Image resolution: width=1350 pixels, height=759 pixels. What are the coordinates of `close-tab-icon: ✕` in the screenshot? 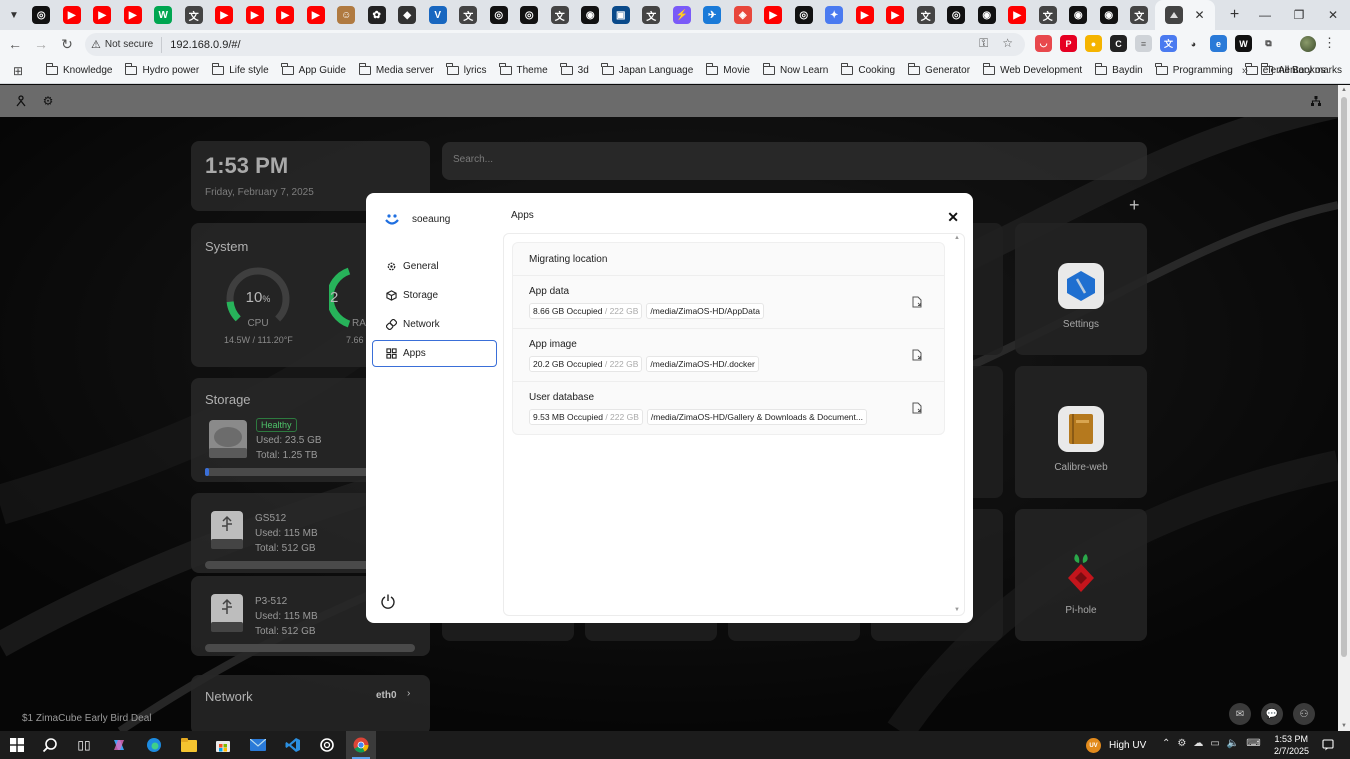 It's located at (1200, 15).